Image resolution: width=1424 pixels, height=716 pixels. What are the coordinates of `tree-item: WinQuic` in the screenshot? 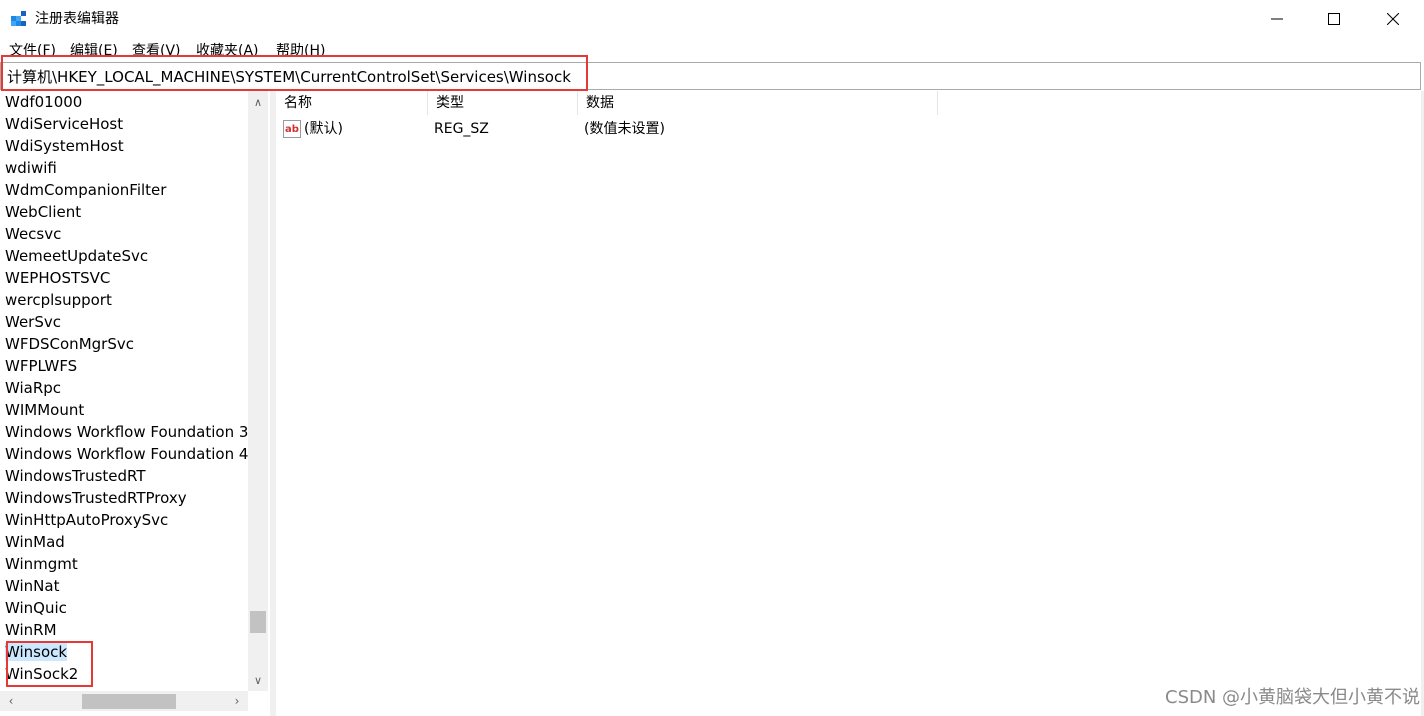 It's located at (127, 608).